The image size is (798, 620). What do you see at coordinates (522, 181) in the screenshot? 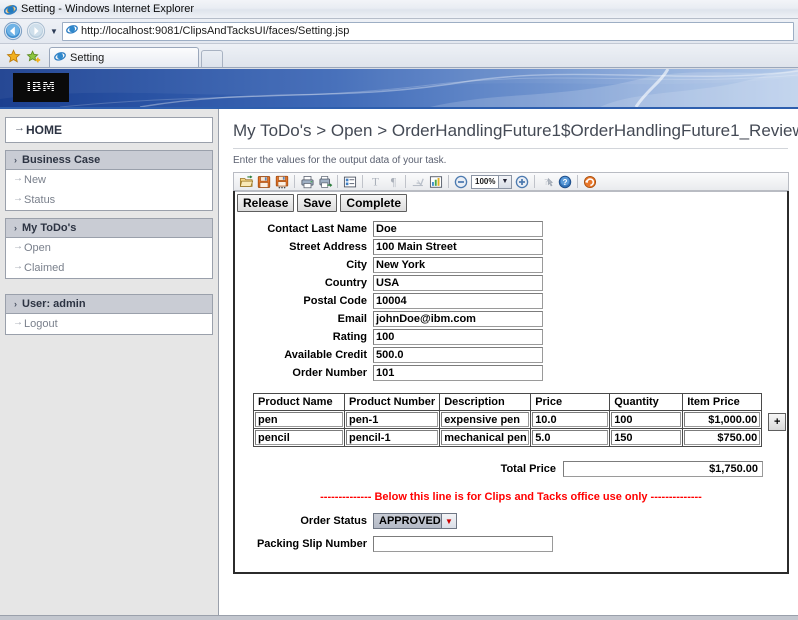
I see `zoom-in-icon` at bounding box center [522, 181].